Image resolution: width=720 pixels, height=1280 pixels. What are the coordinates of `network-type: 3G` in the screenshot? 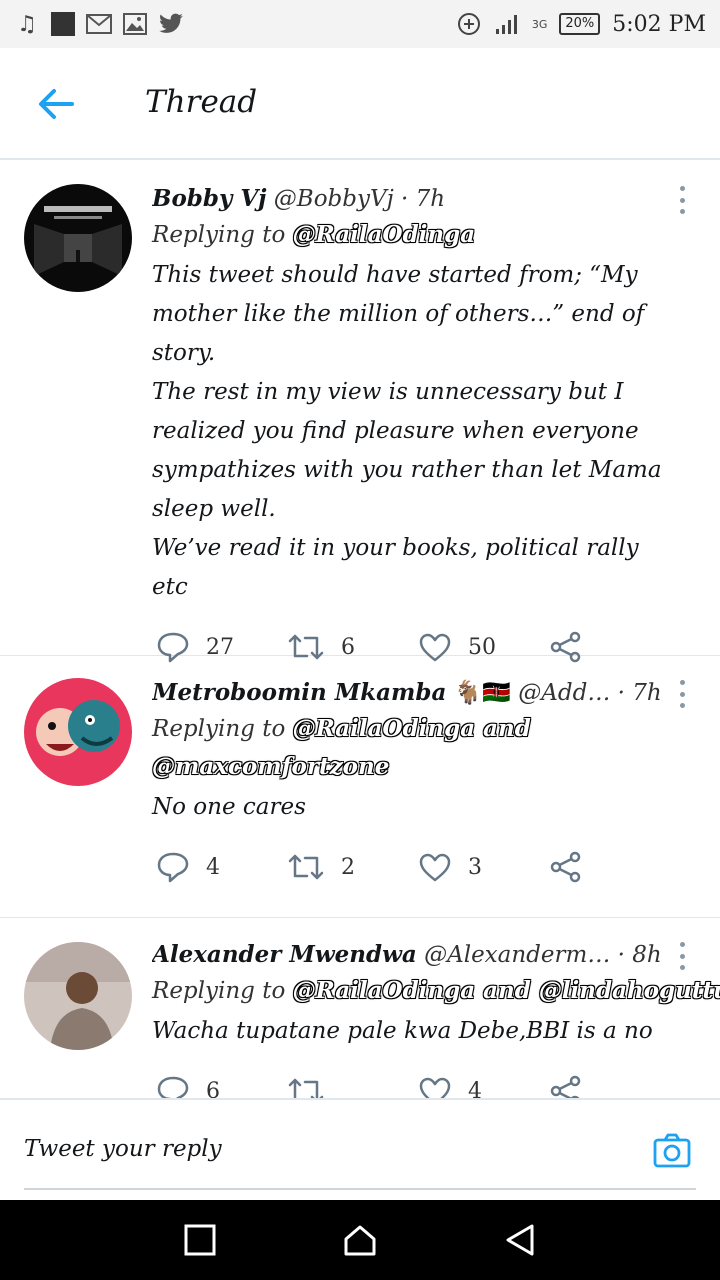 It's located at (539, 24).